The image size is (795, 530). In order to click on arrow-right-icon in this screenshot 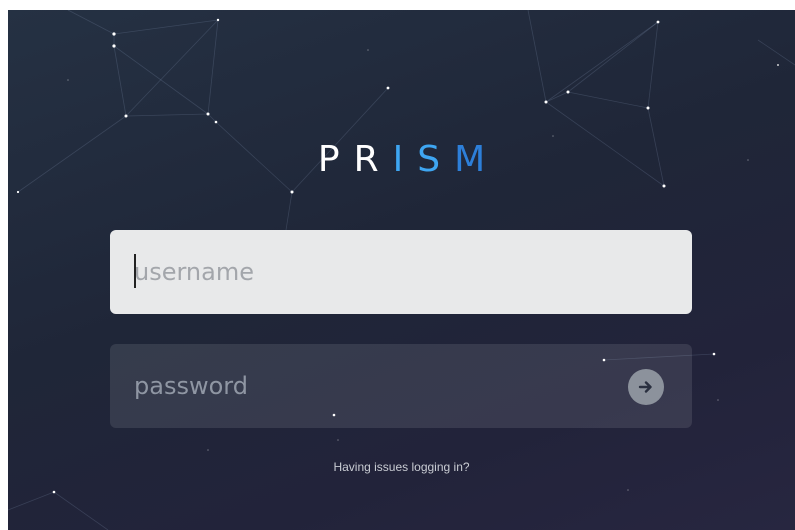, I will do `click(645, 387)`.